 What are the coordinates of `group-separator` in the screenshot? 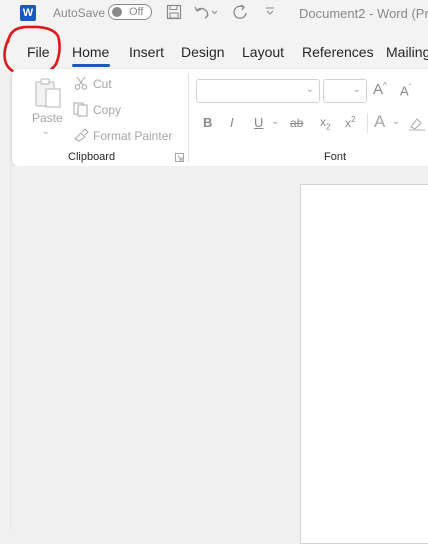 It's located at (188, 117).